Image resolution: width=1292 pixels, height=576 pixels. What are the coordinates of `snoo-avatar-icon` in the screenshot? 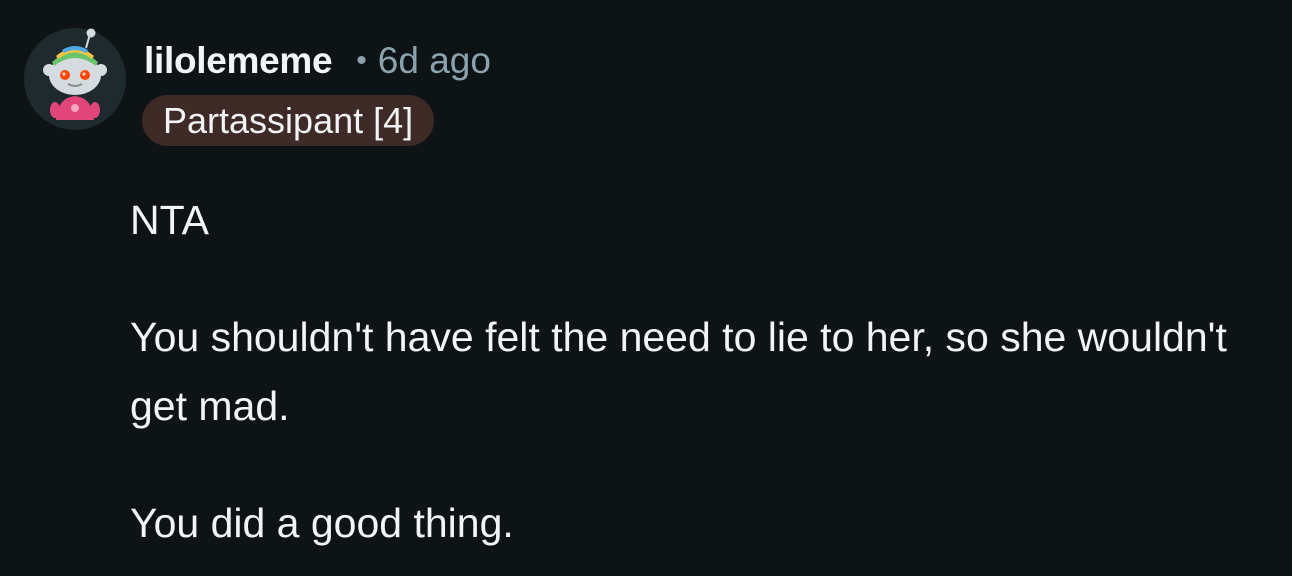 It's located at (75, 79).